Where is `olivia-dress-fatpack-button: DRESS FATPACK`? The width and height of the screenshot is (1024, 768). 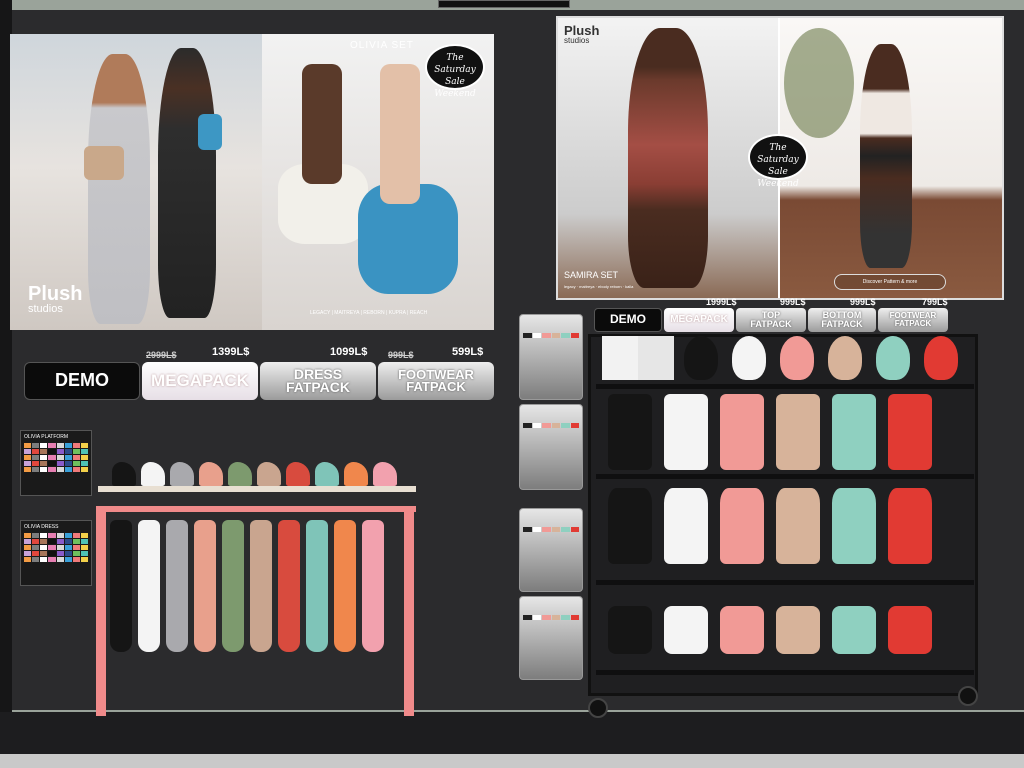 olivia-dress-fatpack-button: DRESS FATPACK is located at coordinates (318, 381).